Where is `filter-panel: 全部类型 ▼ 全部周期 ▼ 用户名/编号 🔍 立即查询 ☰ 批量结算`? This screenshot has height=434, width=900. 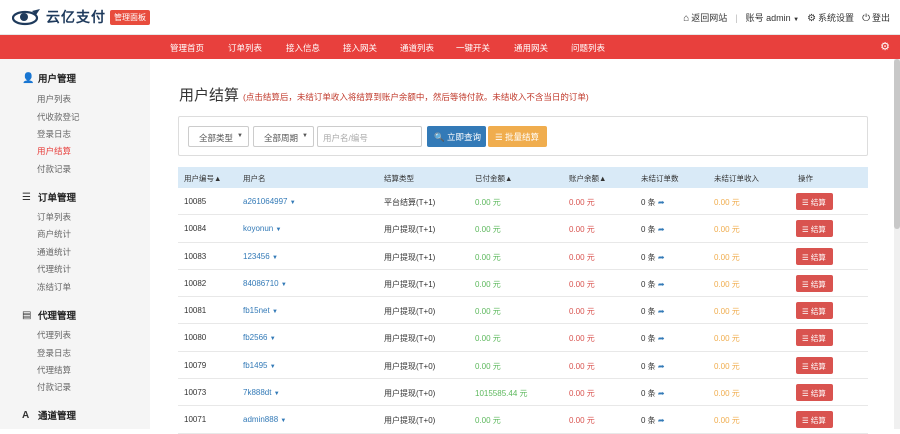
filter-panel: 全部类型 ▼ 全部周期 ▼ 用户名/编号 🔍 立即查询 ☰ 批量结算 is located at coordinates (523, 136).